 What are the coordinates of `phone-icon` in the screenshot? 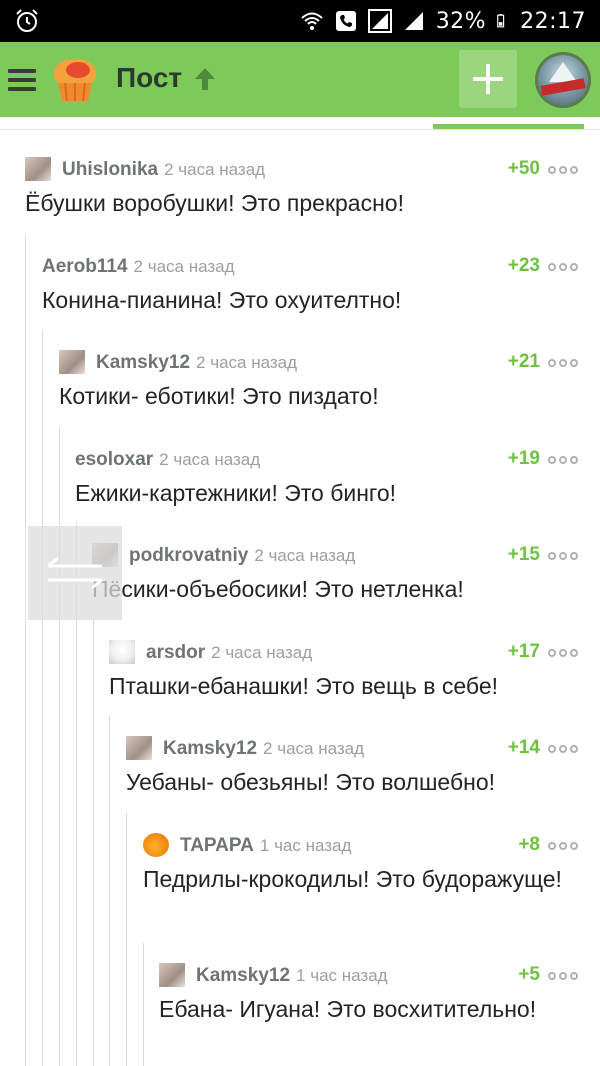 It's located at (345, 21).